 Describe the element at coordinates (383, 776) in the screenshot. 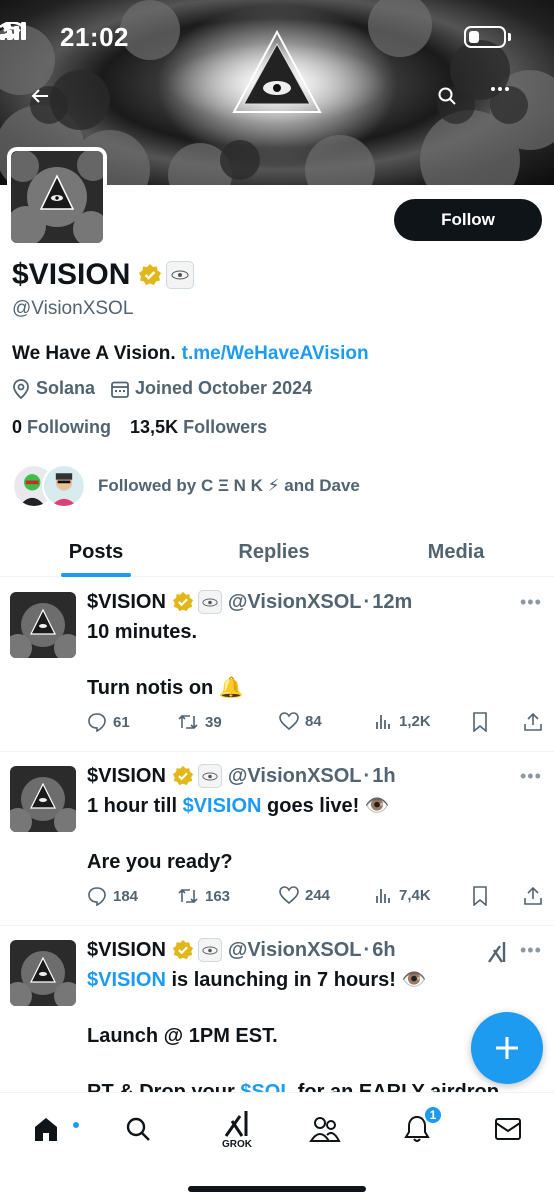

I see `post-time: 1h` at that location.